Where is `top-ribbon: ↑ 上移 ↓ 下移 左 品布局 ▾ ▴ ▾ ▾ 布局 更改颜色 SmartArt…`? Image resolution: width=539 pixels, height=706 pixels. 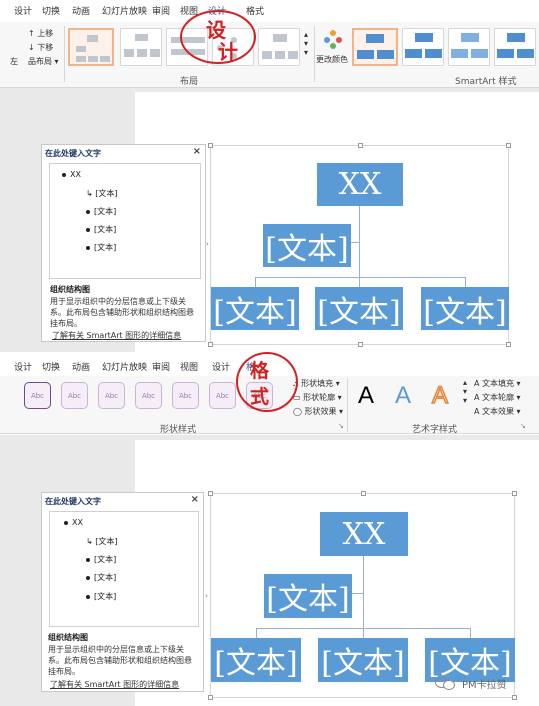 top-ribbon: ↑ 上移 ↓ 下移 左 品布局 ▾ ▴ ▾ ▾ 布局 更改颜色 SmartArt… is located at coordinates (269, 55).